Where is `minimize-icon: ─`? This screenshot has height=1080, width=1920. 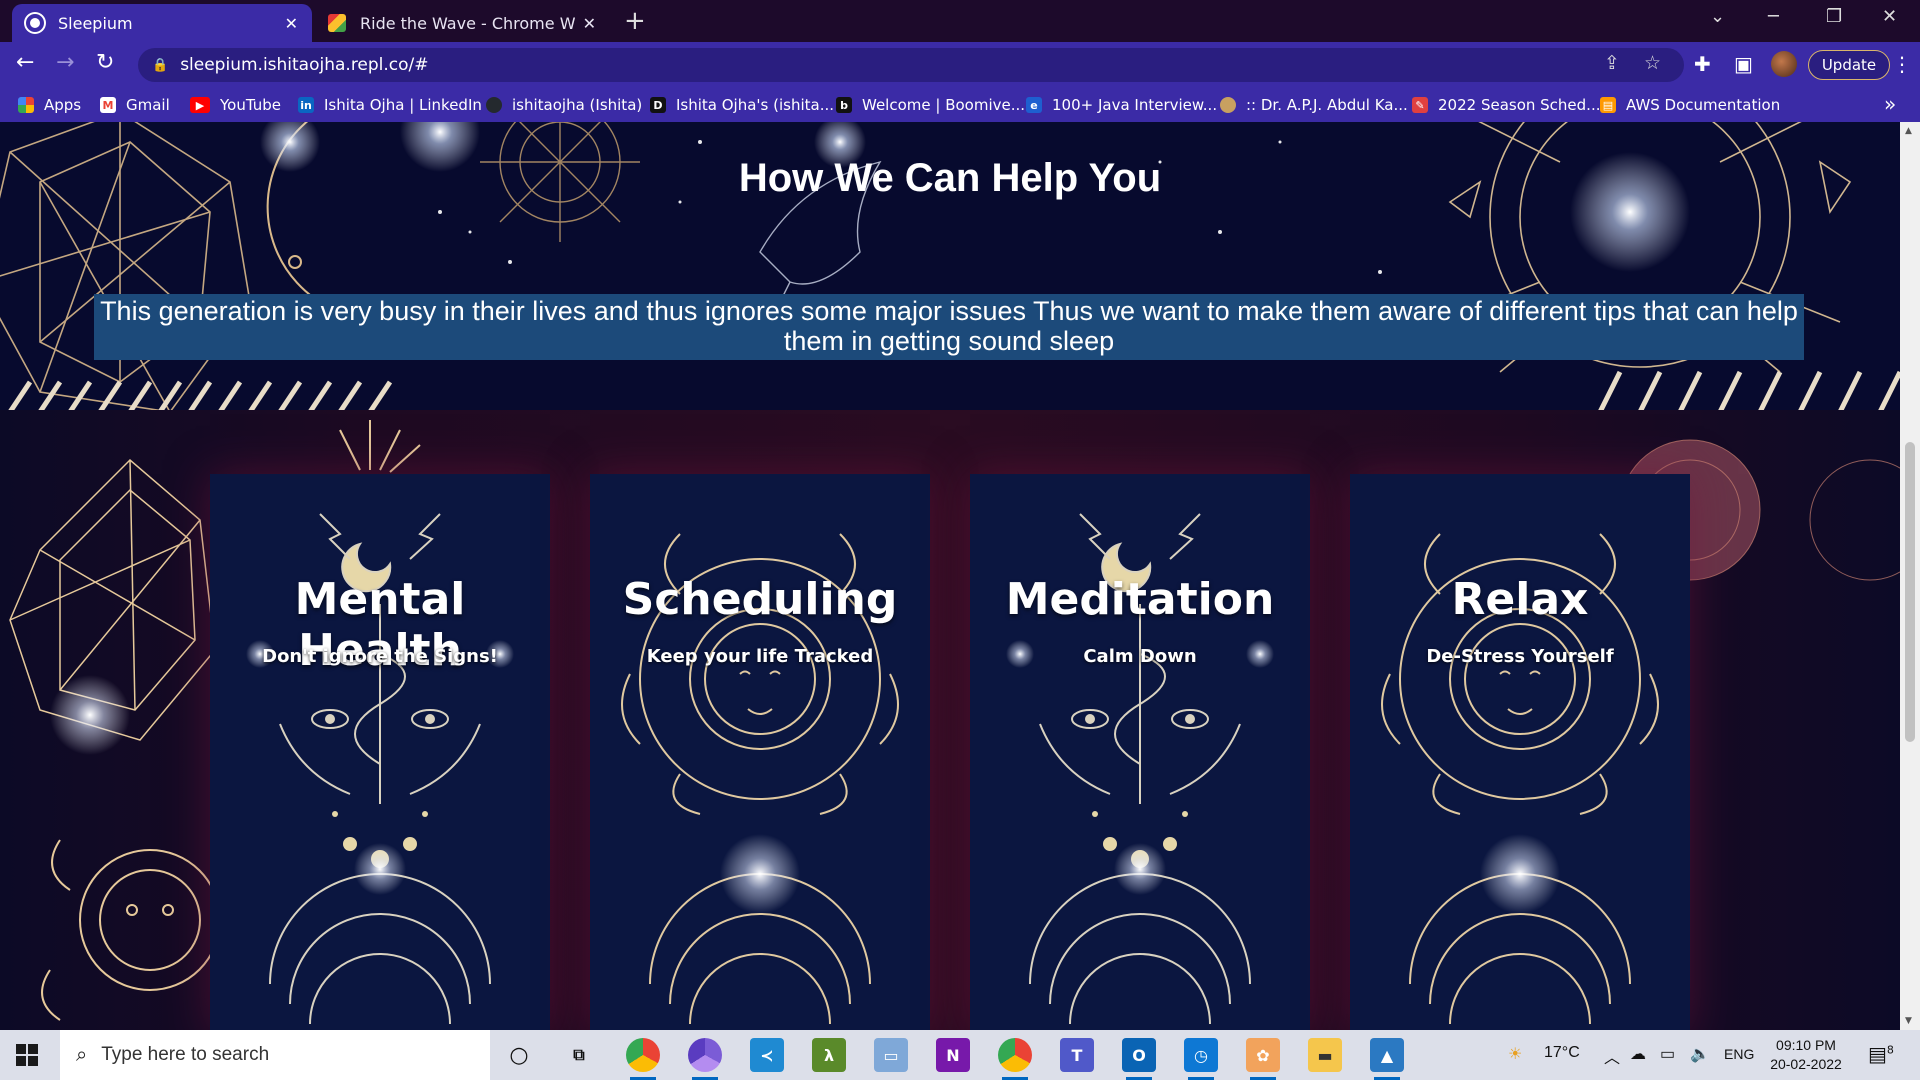
minimize-icon: ─ is located at coordinates (1773, 16).